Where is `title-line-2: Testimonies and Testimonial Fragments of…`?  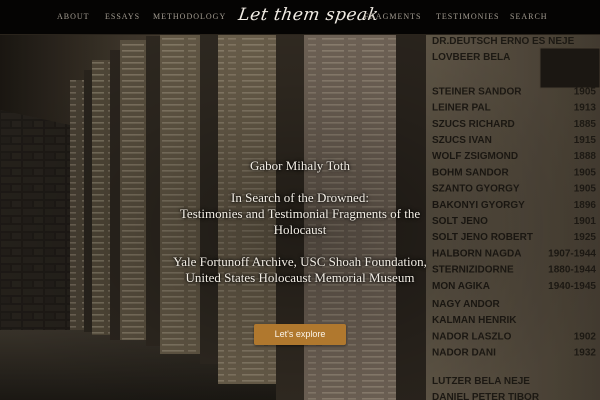
title-line-2: Testimonies and Testimonial Fragments of… is located at coordinates (300, 213).